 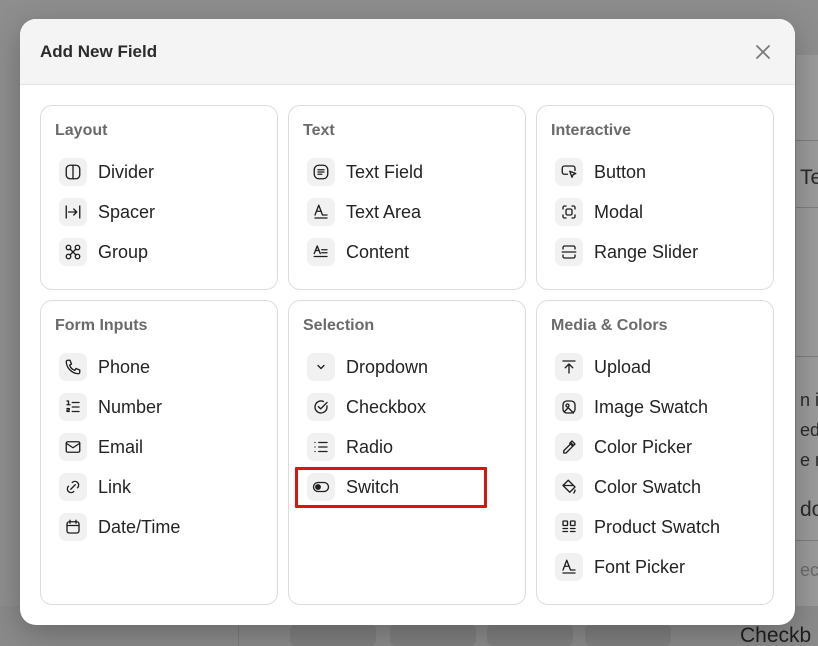 I want to click on background-text: do, so click(x=809, y=509).